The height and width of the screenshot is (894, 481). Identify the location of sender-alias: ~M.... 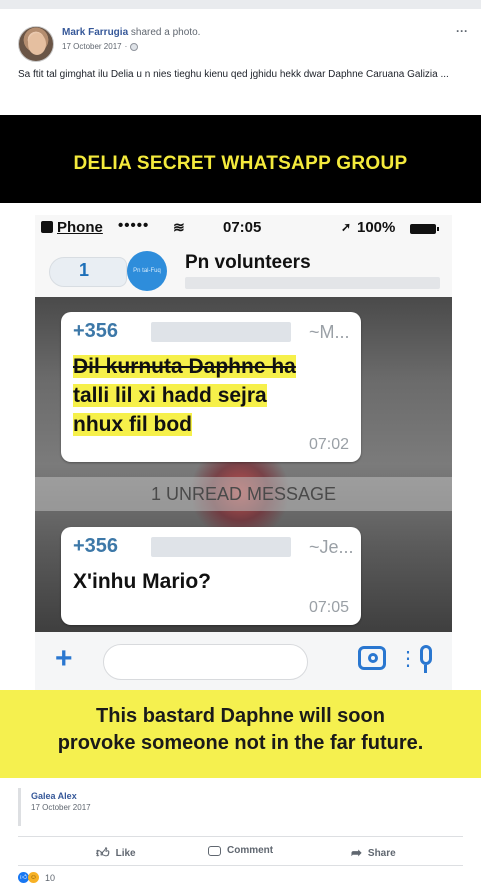
(329, 332).